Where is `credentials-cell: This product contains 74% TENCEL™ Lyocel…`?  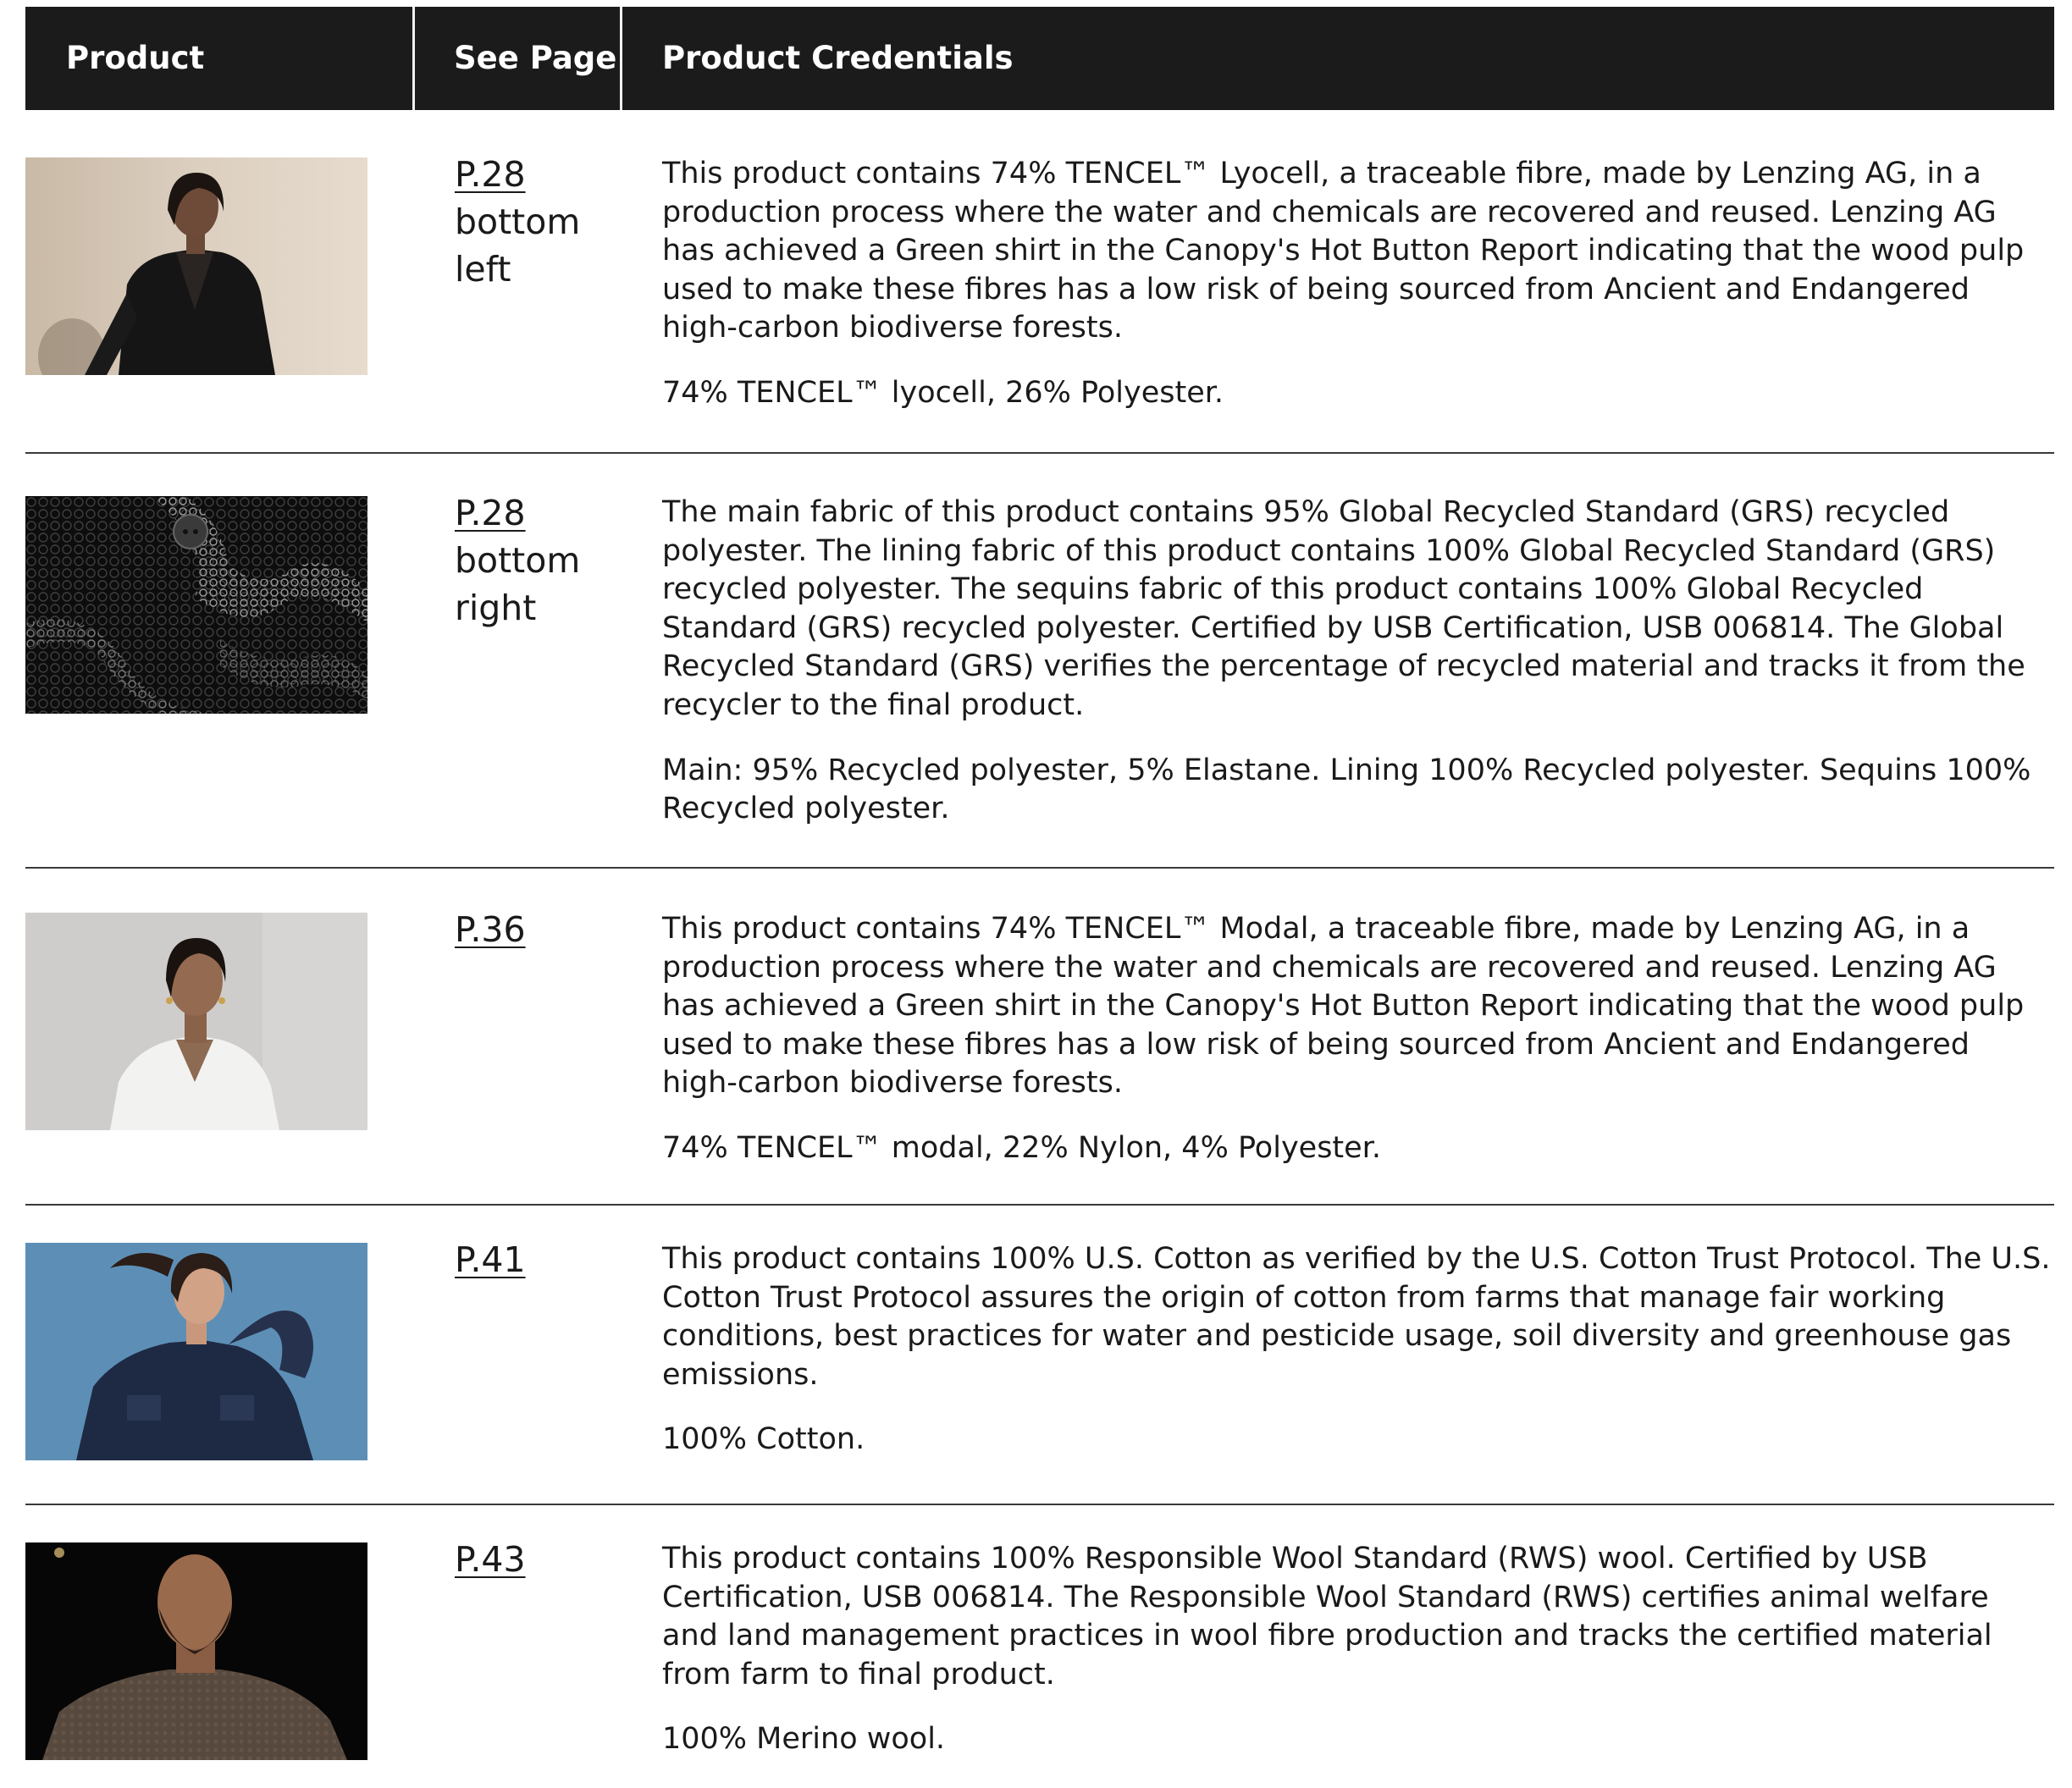 credentials-cell: This product contains 74% TENCEL™ Lyocel… is located at coordinates (1356, 284).